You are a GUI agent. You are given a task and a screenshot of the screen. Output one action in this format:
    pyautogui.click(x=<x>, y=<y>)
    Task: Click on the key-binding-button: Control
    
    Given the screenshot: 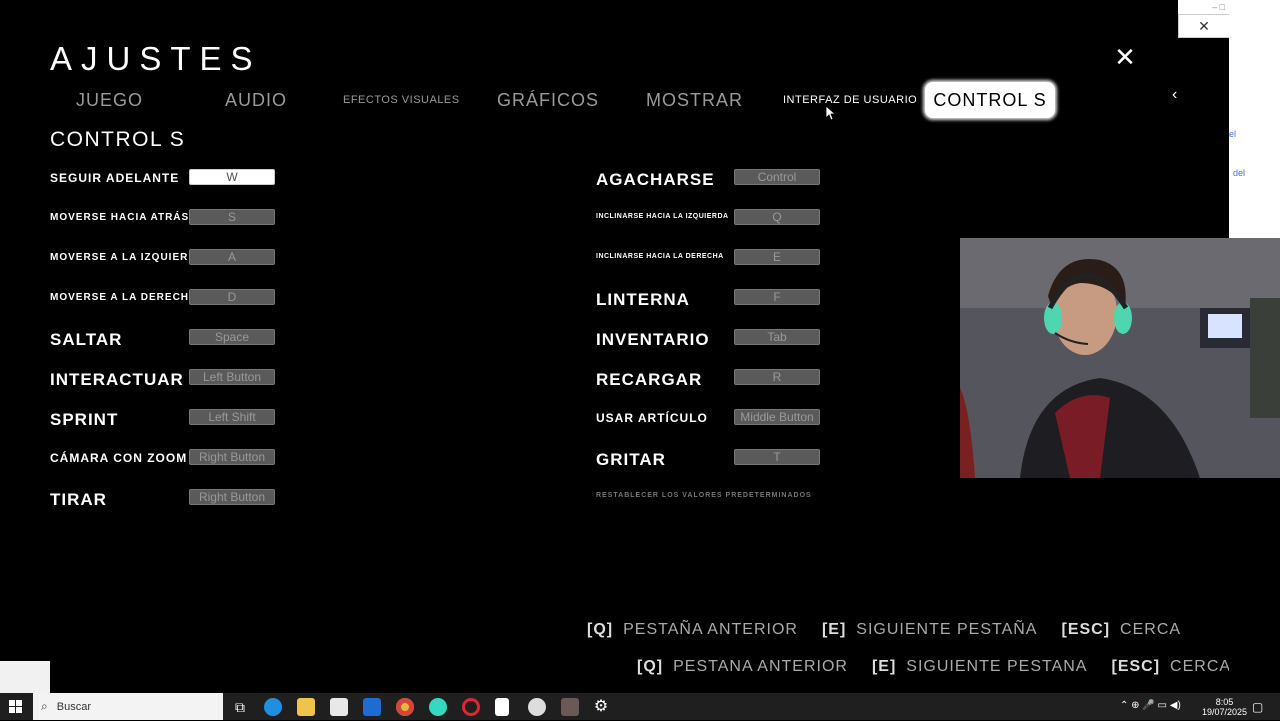 What is the action you would take?
    pyautogui.click(x=777, y=177)
    